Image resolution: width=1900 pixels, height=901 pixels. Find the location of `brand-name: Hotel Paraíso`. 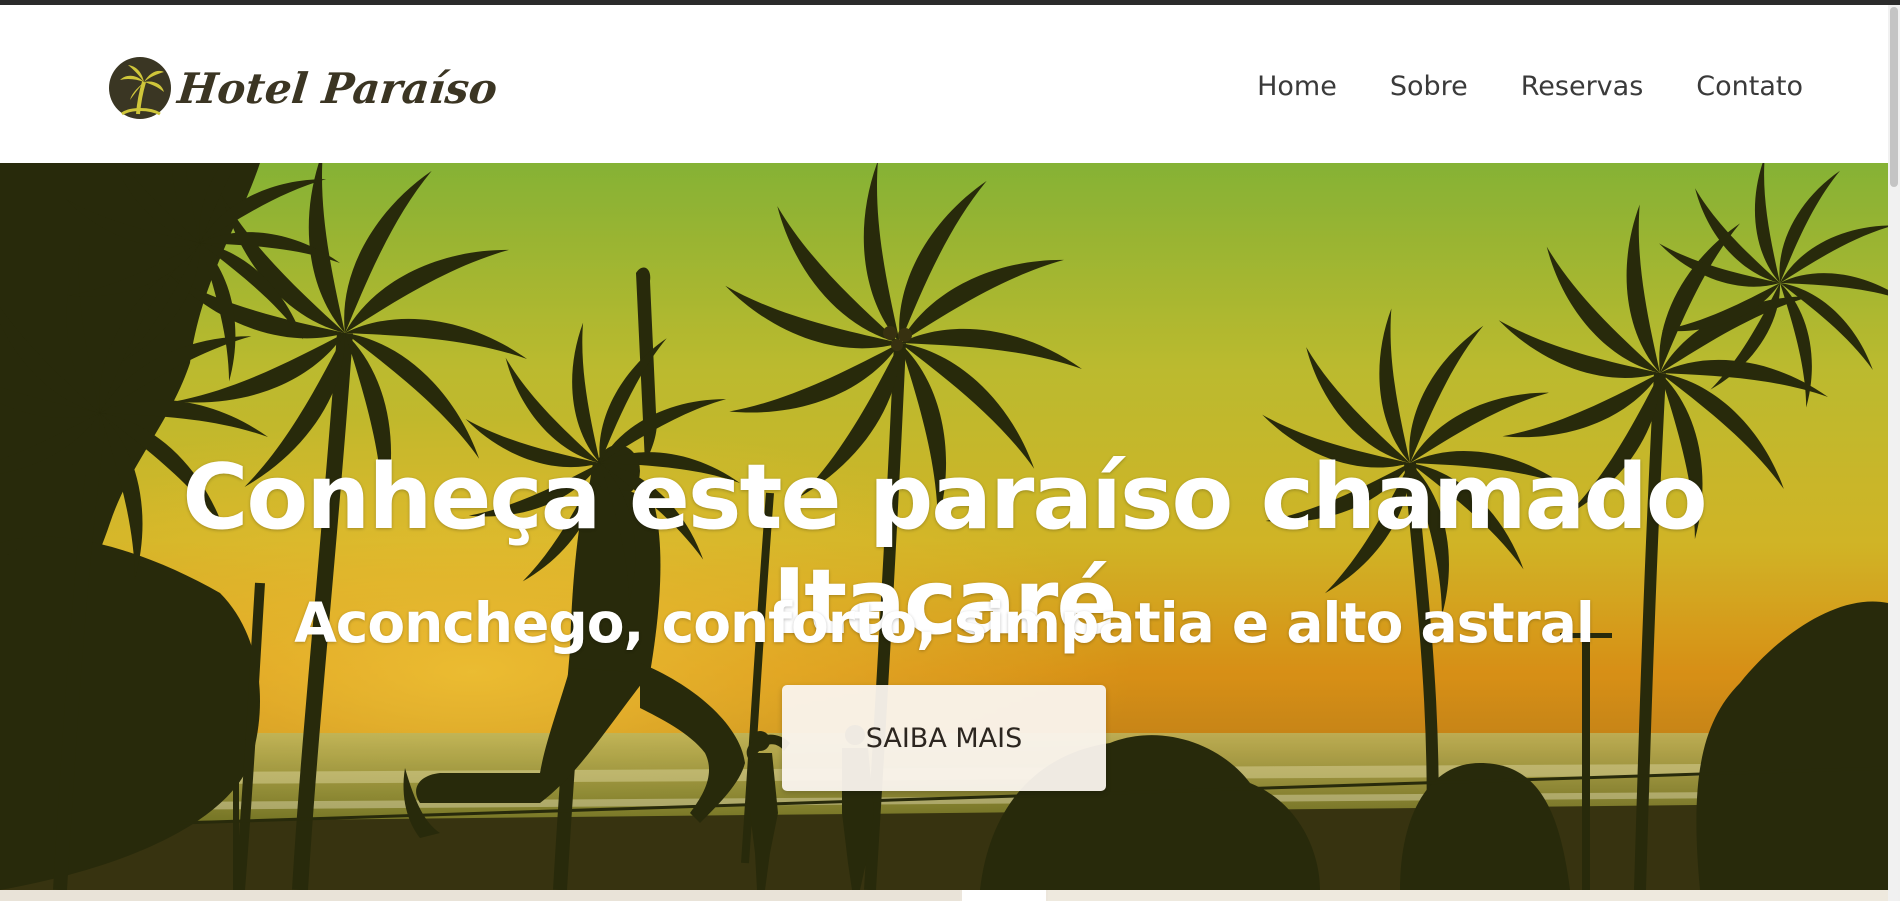

brand-name: Hotel Paraíso is located at coordinates (337, 88).